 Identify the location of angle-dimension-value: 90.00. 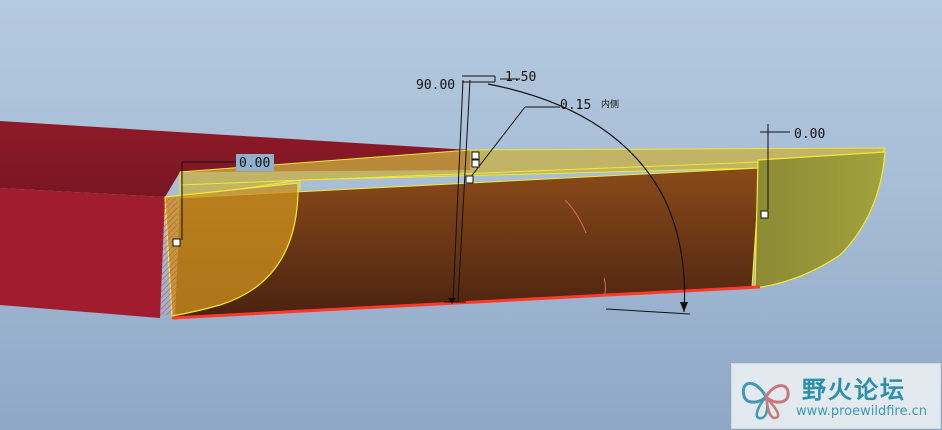
(435, 85).